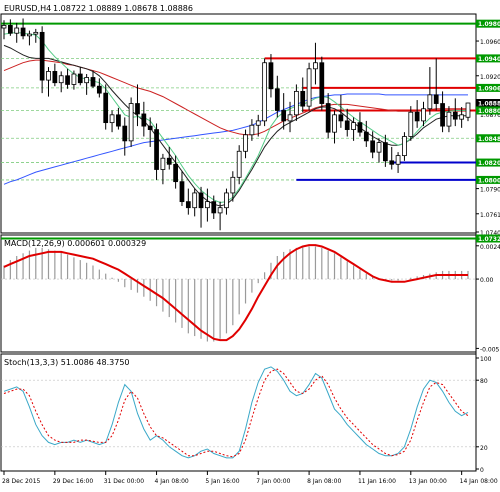 The image size is (500, 492). I want to click on price-tag-label: 1.09060, so click(489, 88).